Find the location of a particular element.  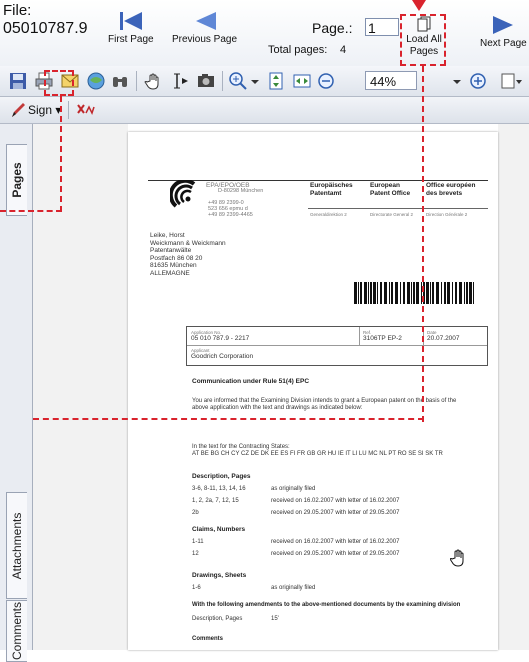

snapshot-icon is located at coordinates (206, 81).